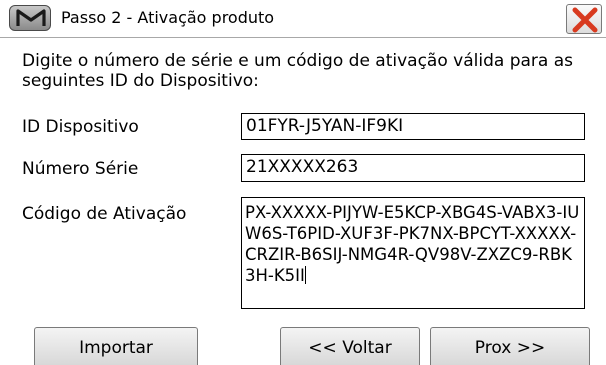  Describe the element at coordinates (413, 168) in the screenshot. I see `serial-number-input: 21XXXXX263` at that location.